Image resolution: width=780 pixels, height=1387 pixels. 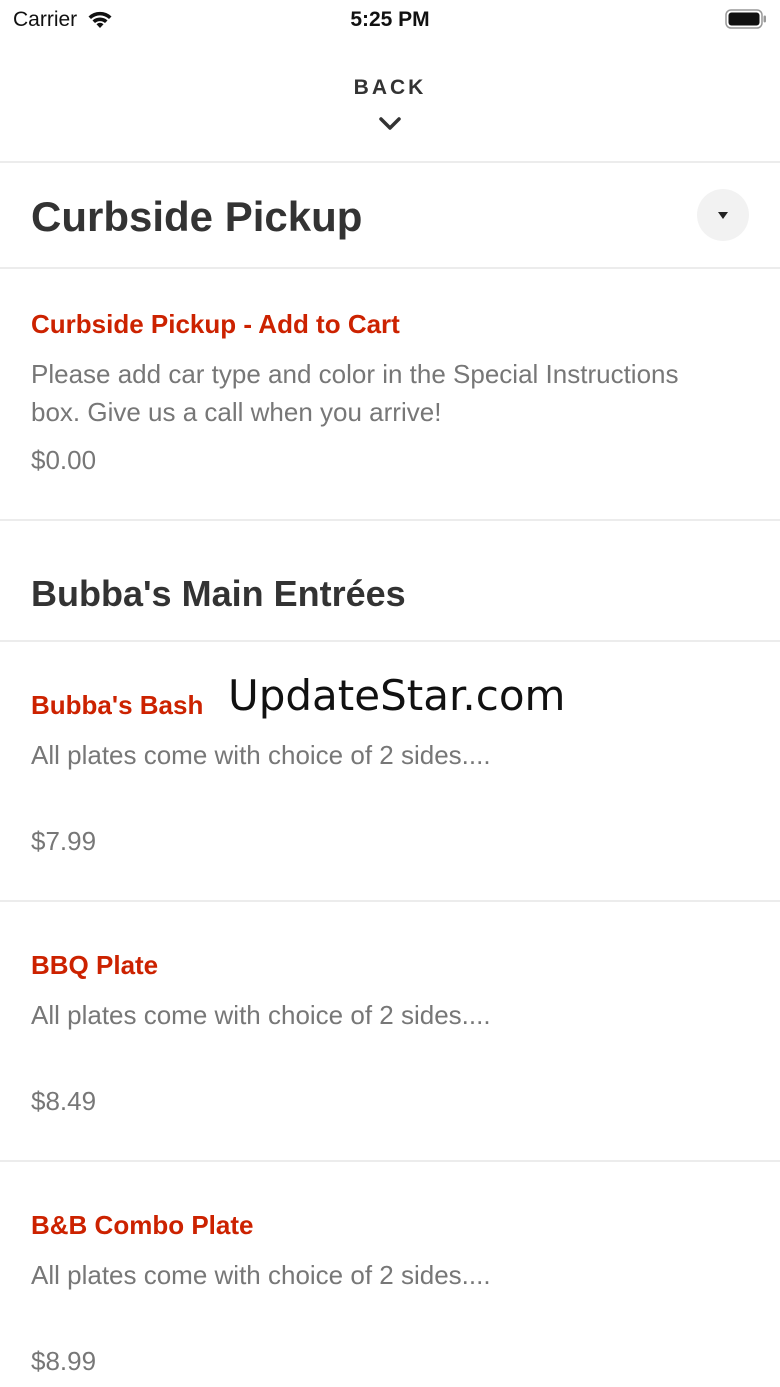 What do you see at coordinates (390, 88) in the screenshot?
I see `back-button: BACK` at bounding box center [390, 88].